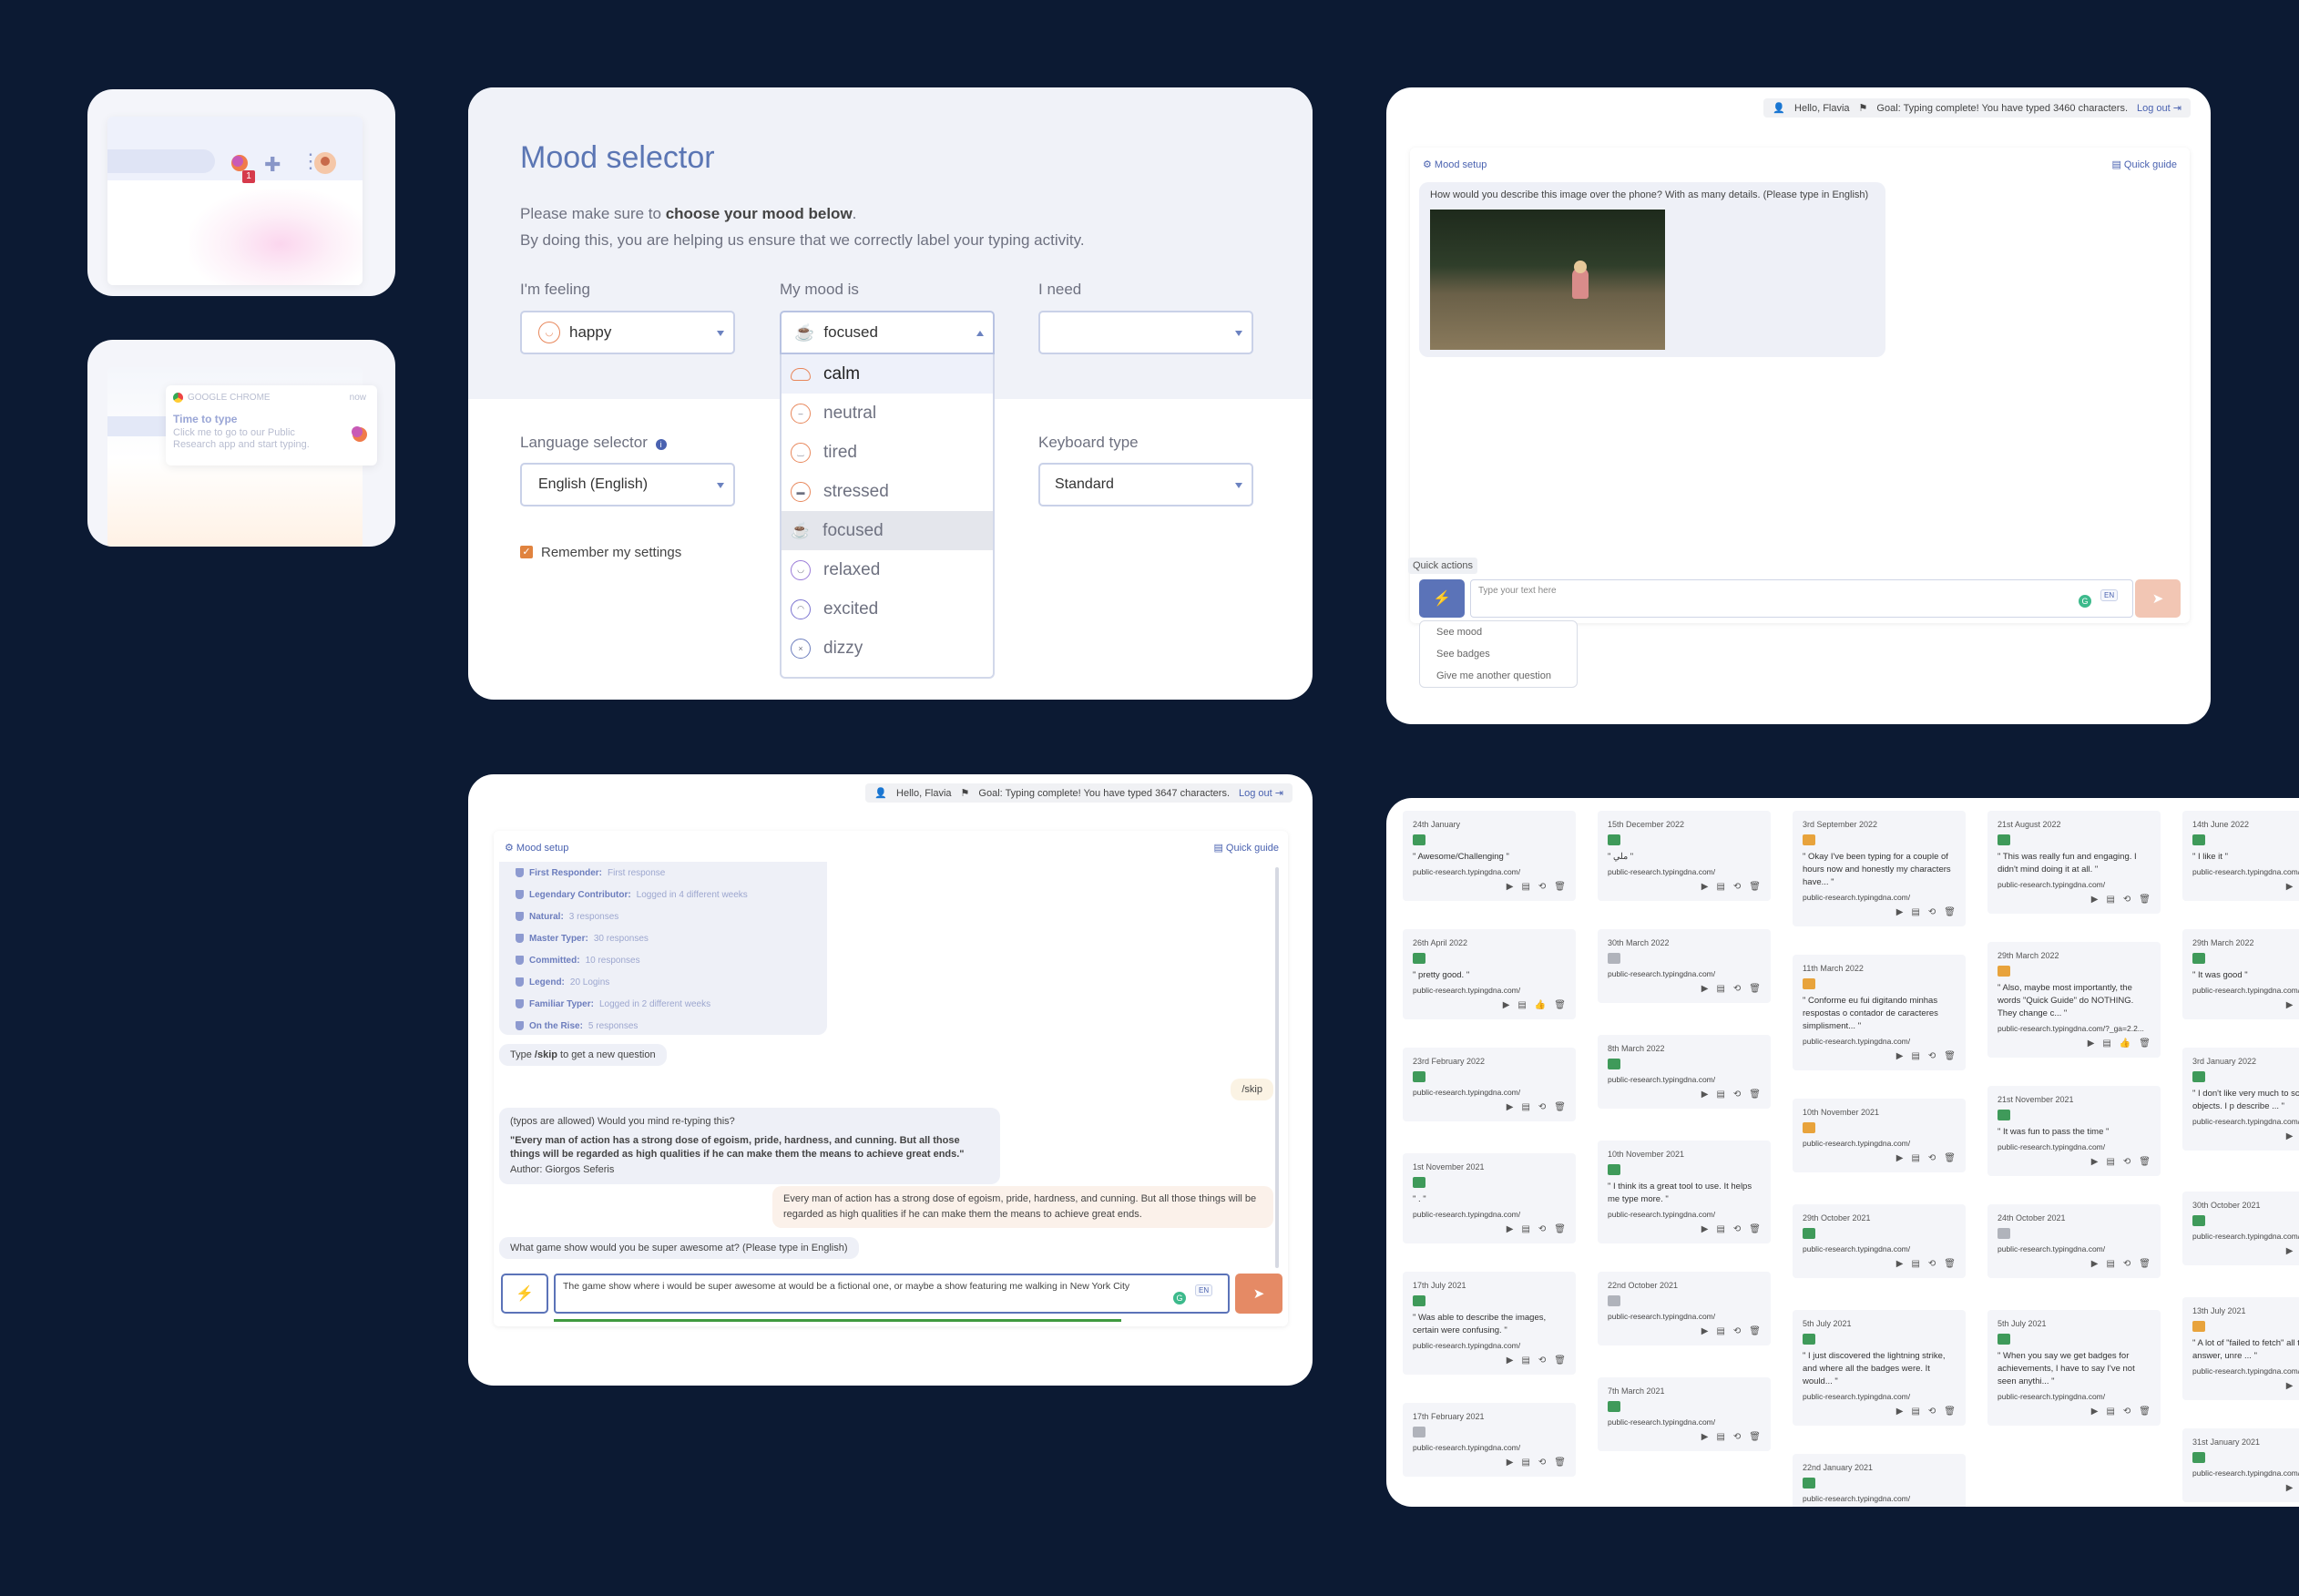 This screenshot has height=1596, width=2299. Describe the element at coordinates (887, 374) in the screenshot. I see `mood-option-calm: calm` at that location.